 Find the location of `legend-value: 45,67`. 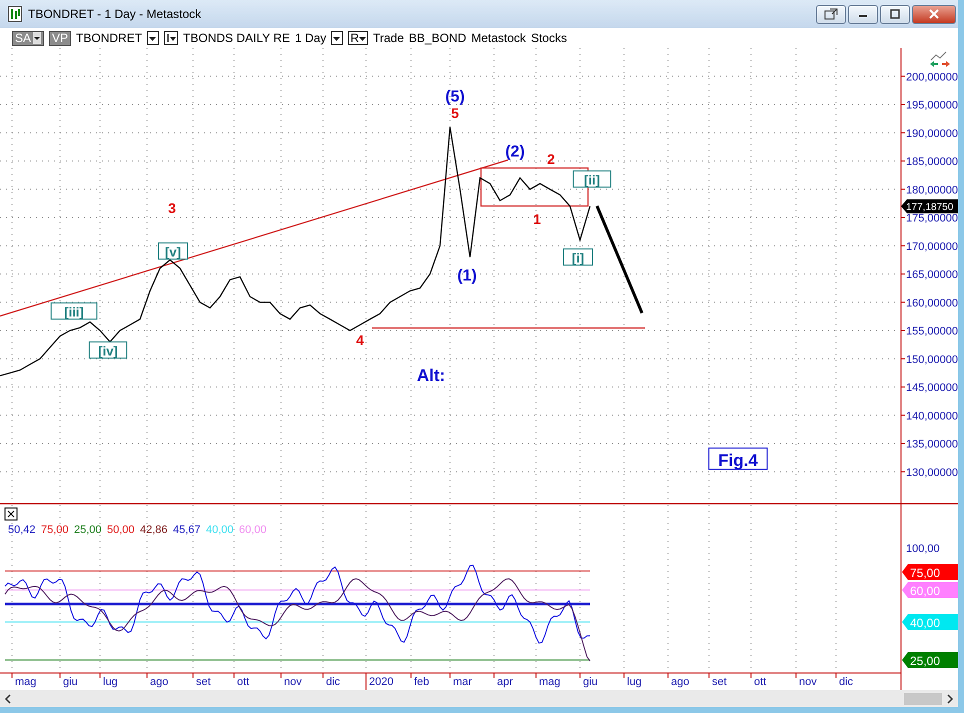

legend-value: 45,67 is located at coordinates (187, 530).